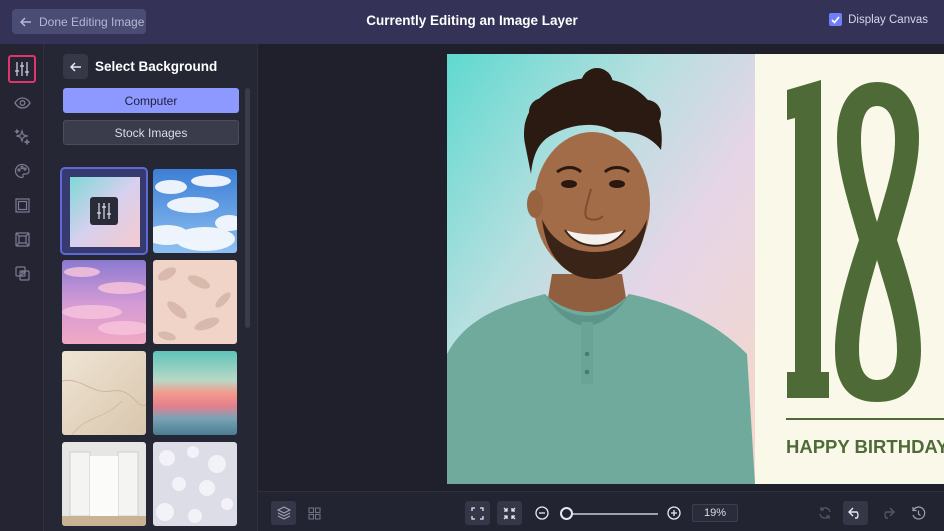 This screenshot has width=944, height=531. I want to click on layers-button, so click(283, 513).